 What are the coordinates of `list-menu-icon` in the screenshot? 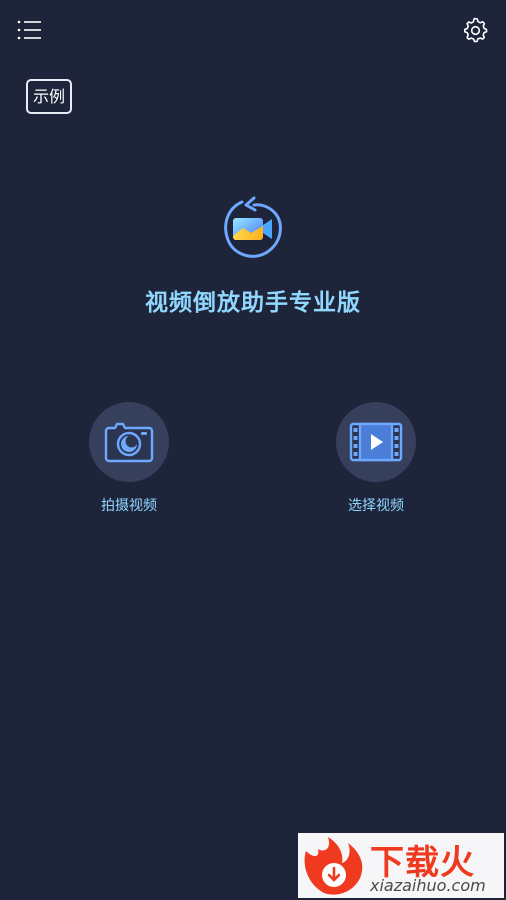 It's located at (29, 30).